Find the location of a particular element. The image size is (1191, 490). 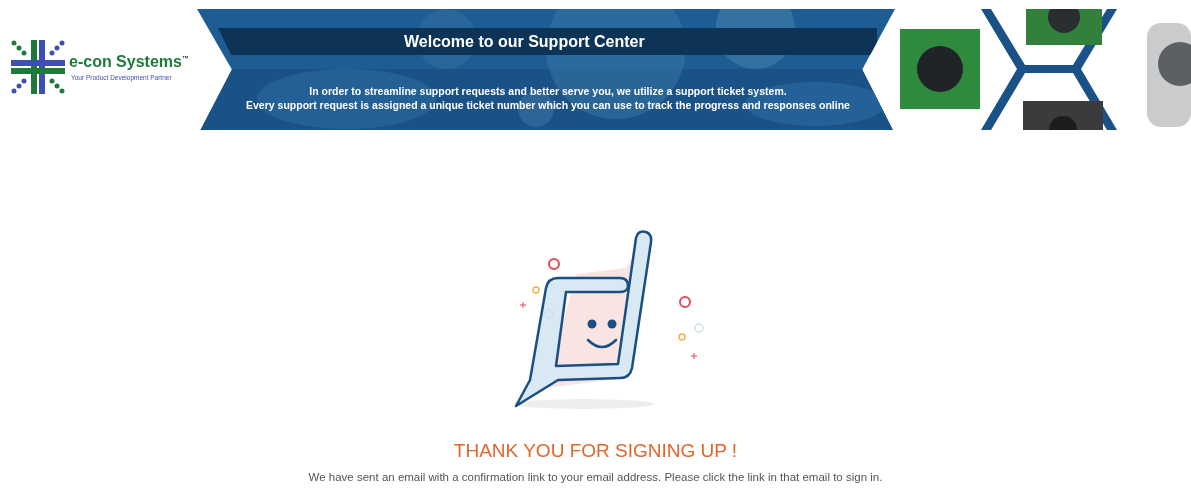

confirmation-message: We have sent an email with a confirmation link to your email address. Please click the link in that email to sign in. is located at coordinates (595, 477).